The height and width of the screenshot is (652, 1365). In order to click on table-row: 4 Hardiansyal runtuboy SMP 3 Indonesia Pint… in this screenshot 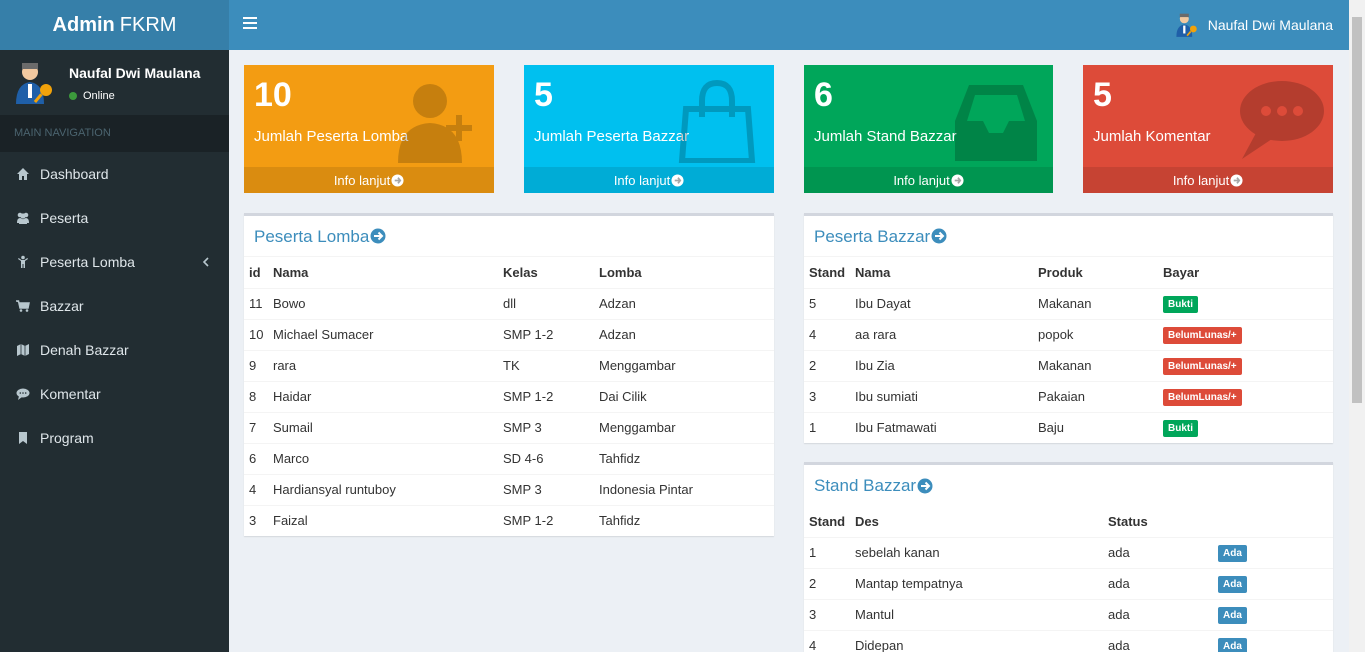, I will do `click(509, 489)`.